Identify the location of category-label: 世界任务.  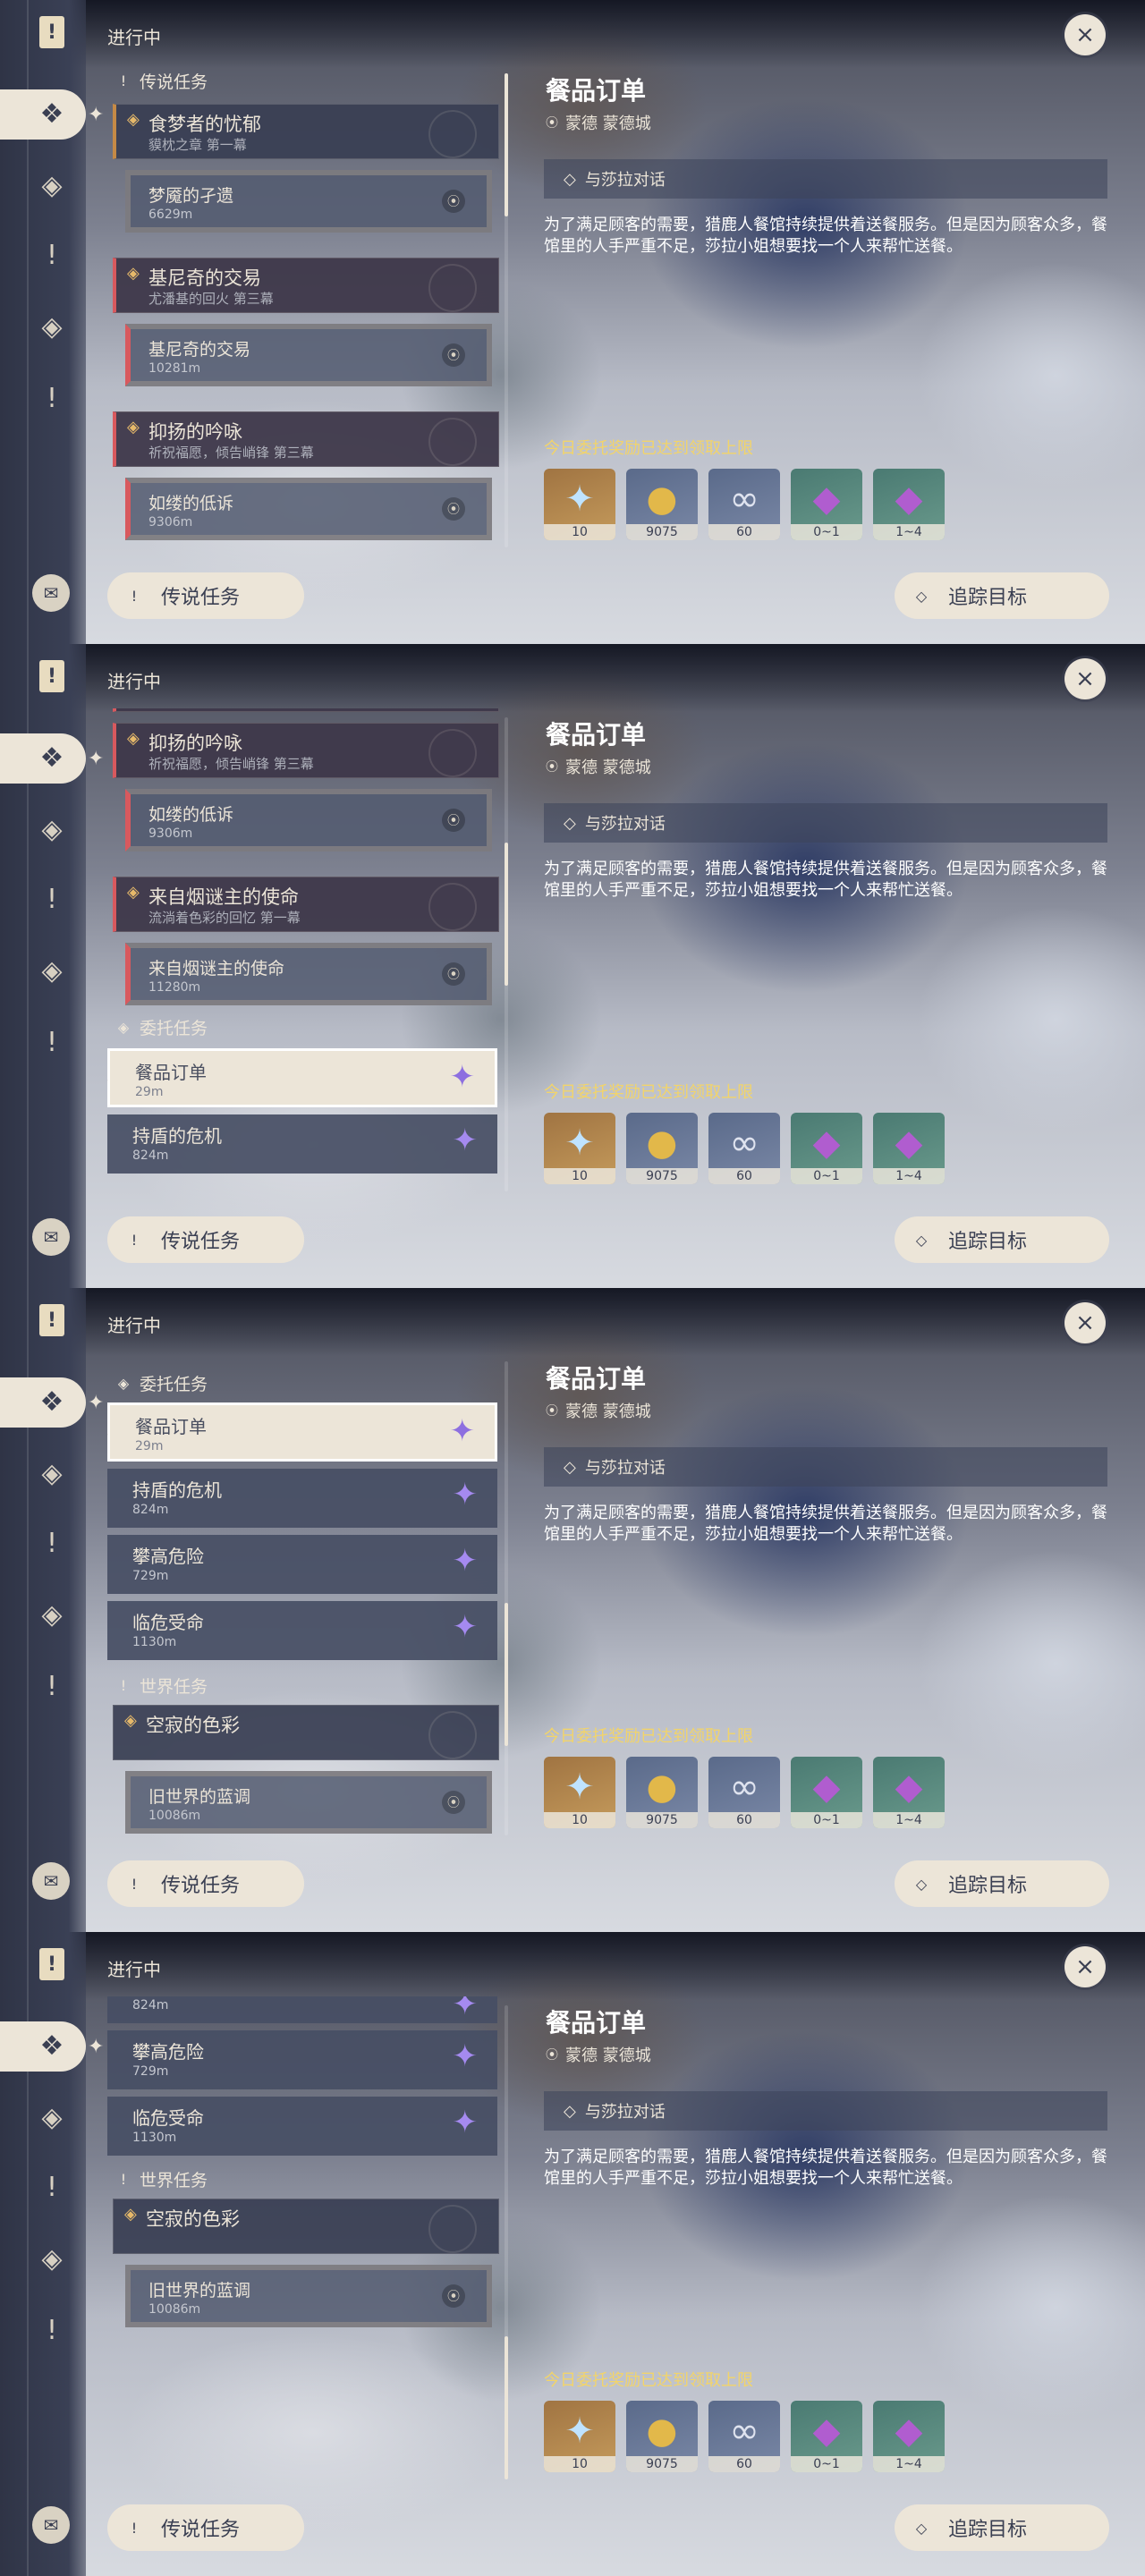
(174, 2180).